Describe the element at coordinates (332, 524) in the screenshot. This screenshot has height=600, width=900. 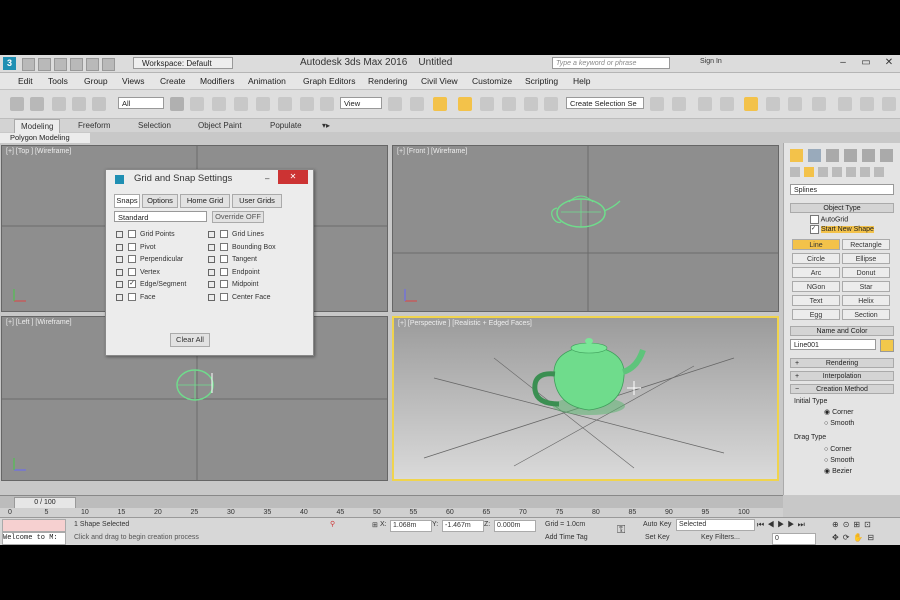
I see `lock-icon: ⚲` at that location.